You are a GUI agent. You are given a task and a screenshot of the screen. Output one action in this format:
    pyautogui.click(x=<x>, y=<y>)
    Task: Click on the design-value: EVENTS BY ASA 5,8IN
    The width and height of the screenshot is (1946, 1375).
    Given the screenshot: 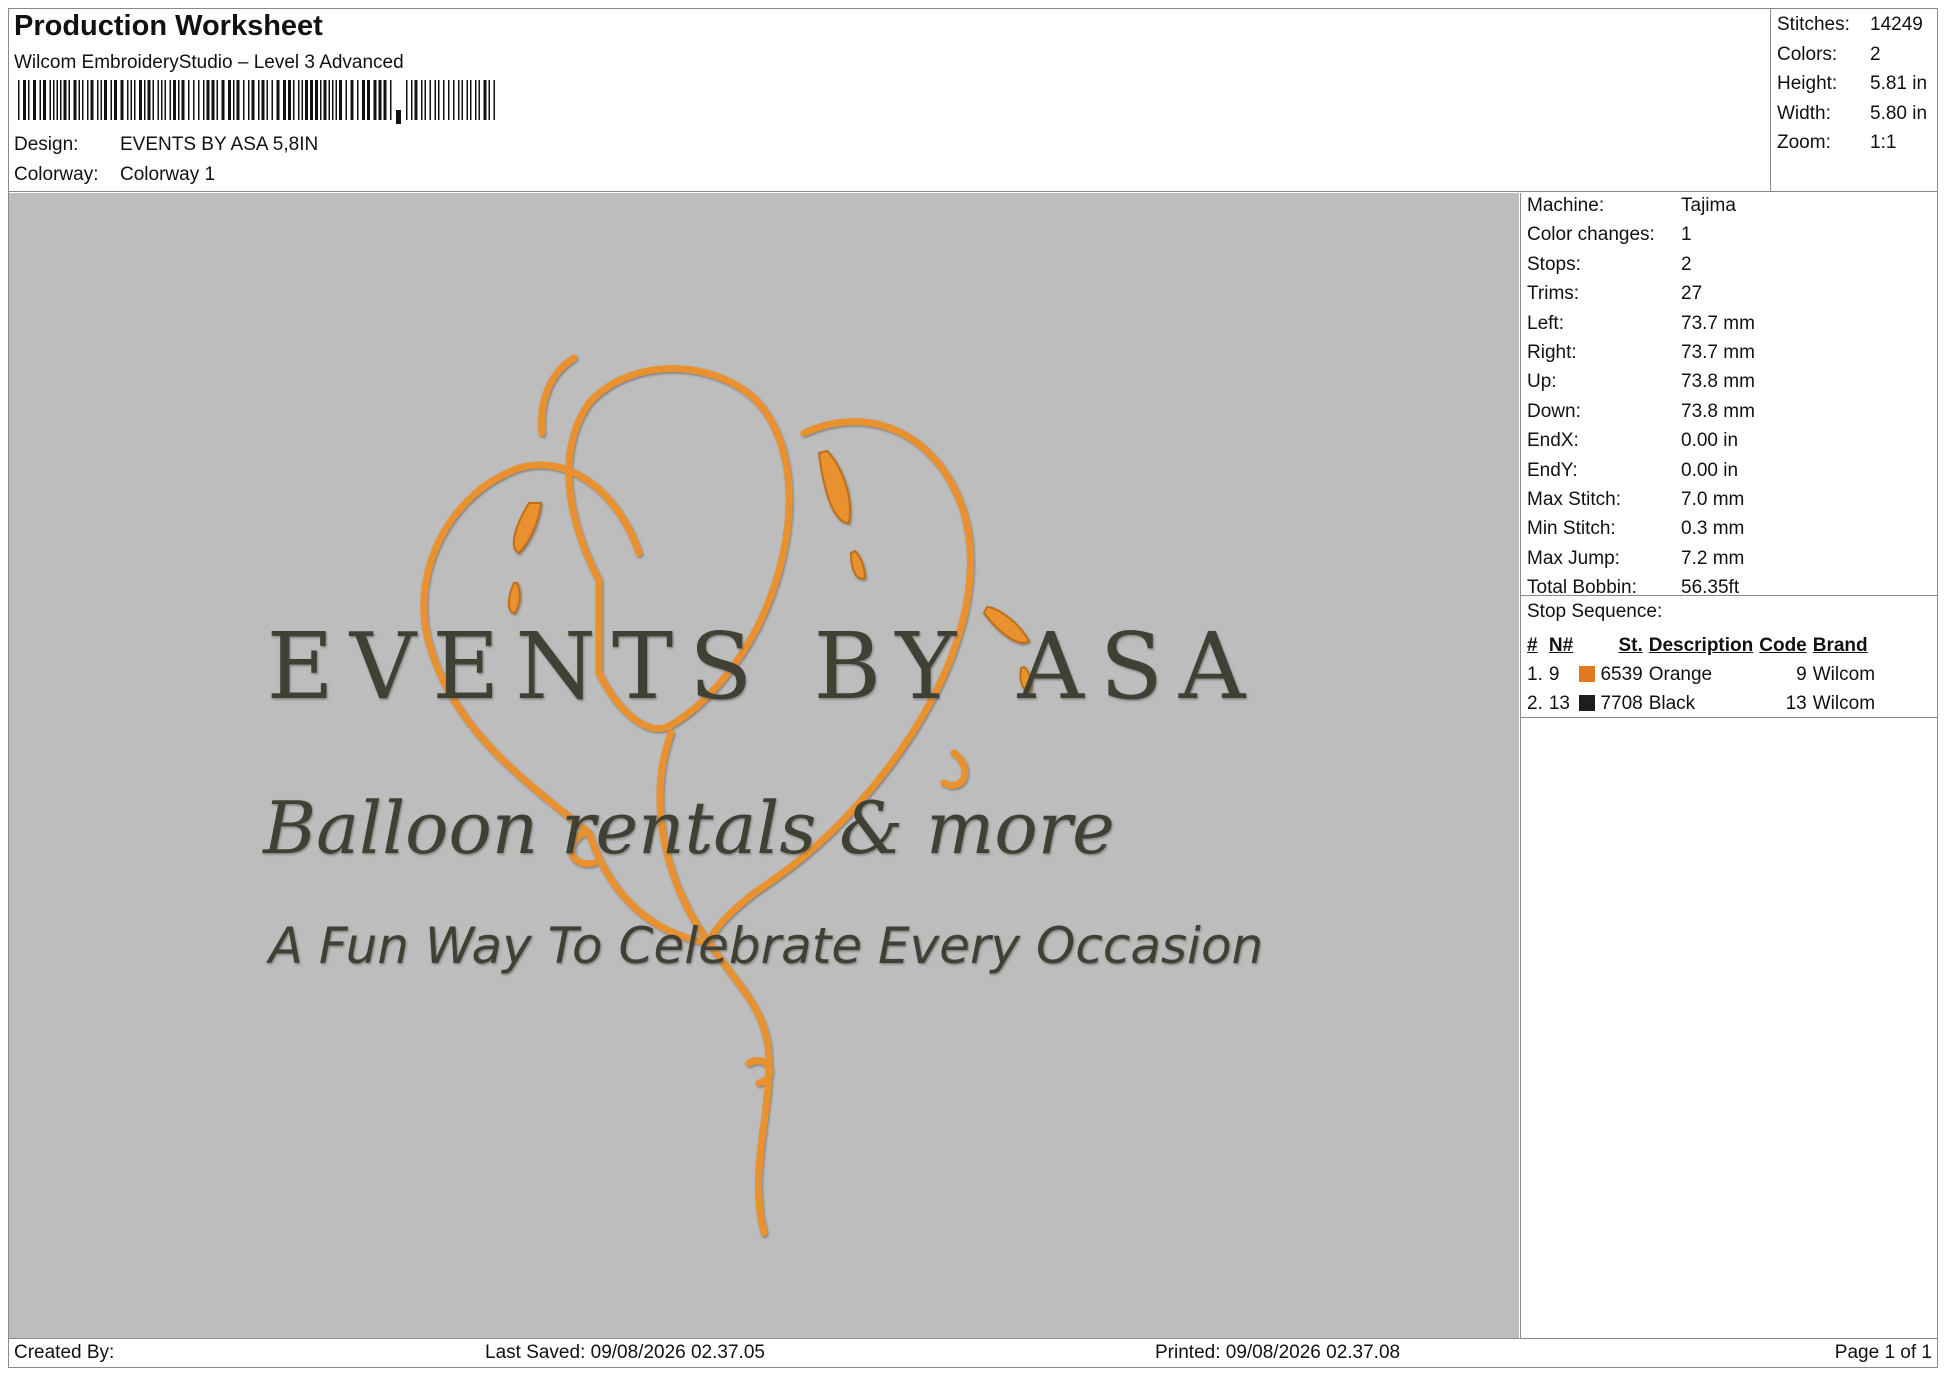 What is the action you would take?
    pyautogui.click(x=219, y=144)
    